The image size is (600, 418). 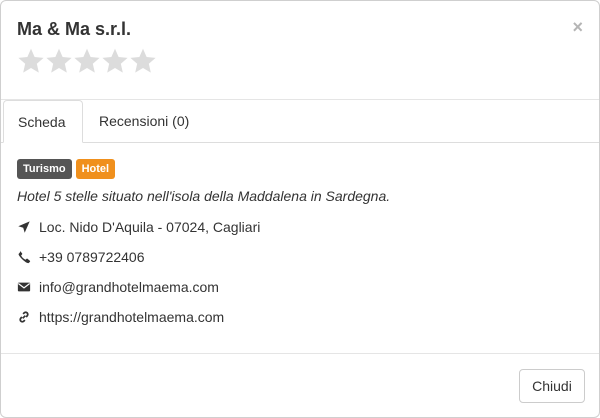 I want to click on website-row: https://grandhotelmaema.com, so click(x=120, y=317).